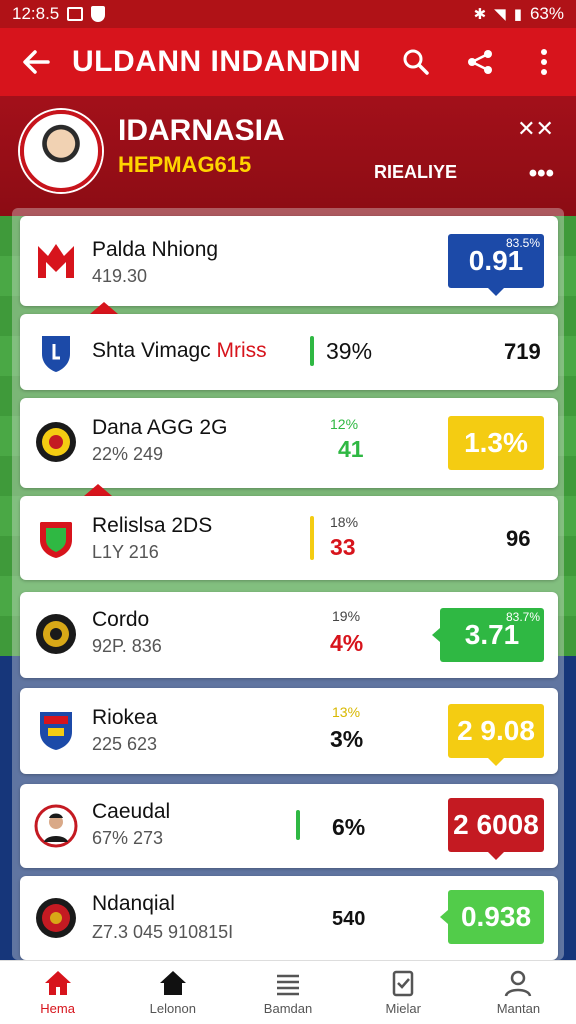  What do you see at coordinates (346, 712) in the screenshot?
I see `percent-small: 13%` at bounding box center [346, 712].